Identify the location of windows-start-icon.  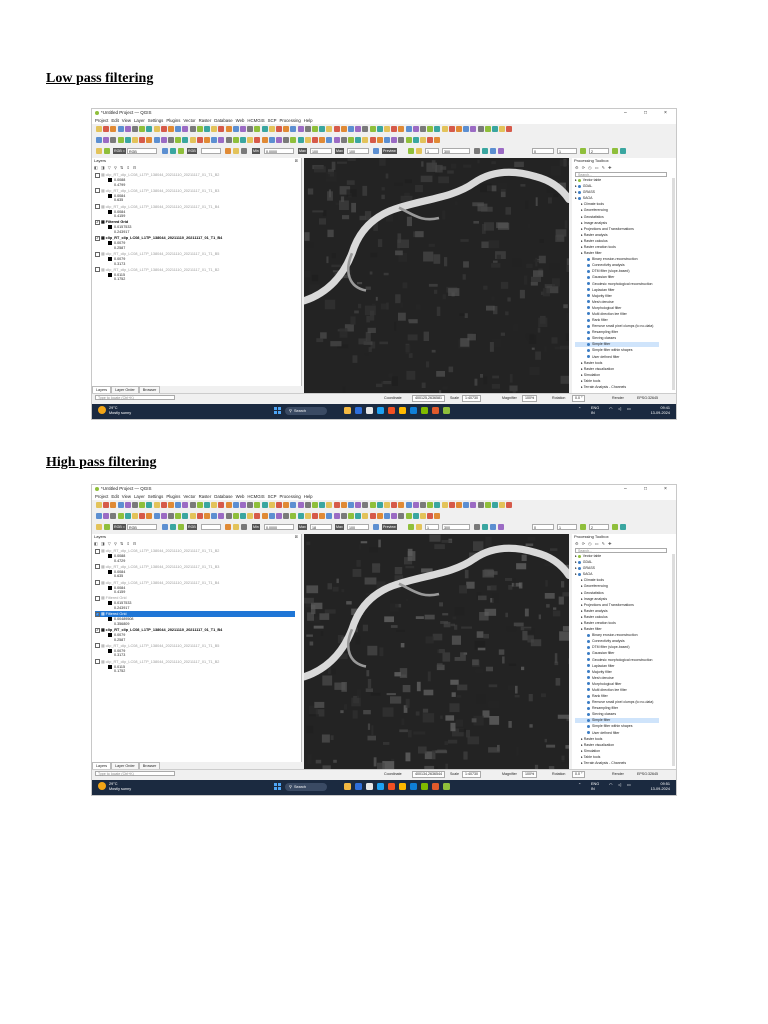
(277, 786).